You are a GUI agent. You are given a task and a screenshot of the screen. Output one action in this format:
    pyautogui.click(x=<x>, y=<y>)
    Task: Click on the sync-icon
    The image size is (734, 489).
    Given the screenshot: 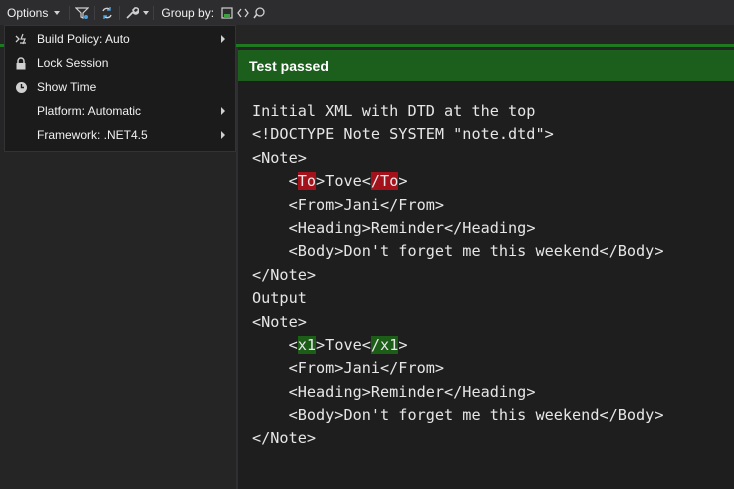 What is the action you would take?
    pyautogui.click(x=107, y=13)
    